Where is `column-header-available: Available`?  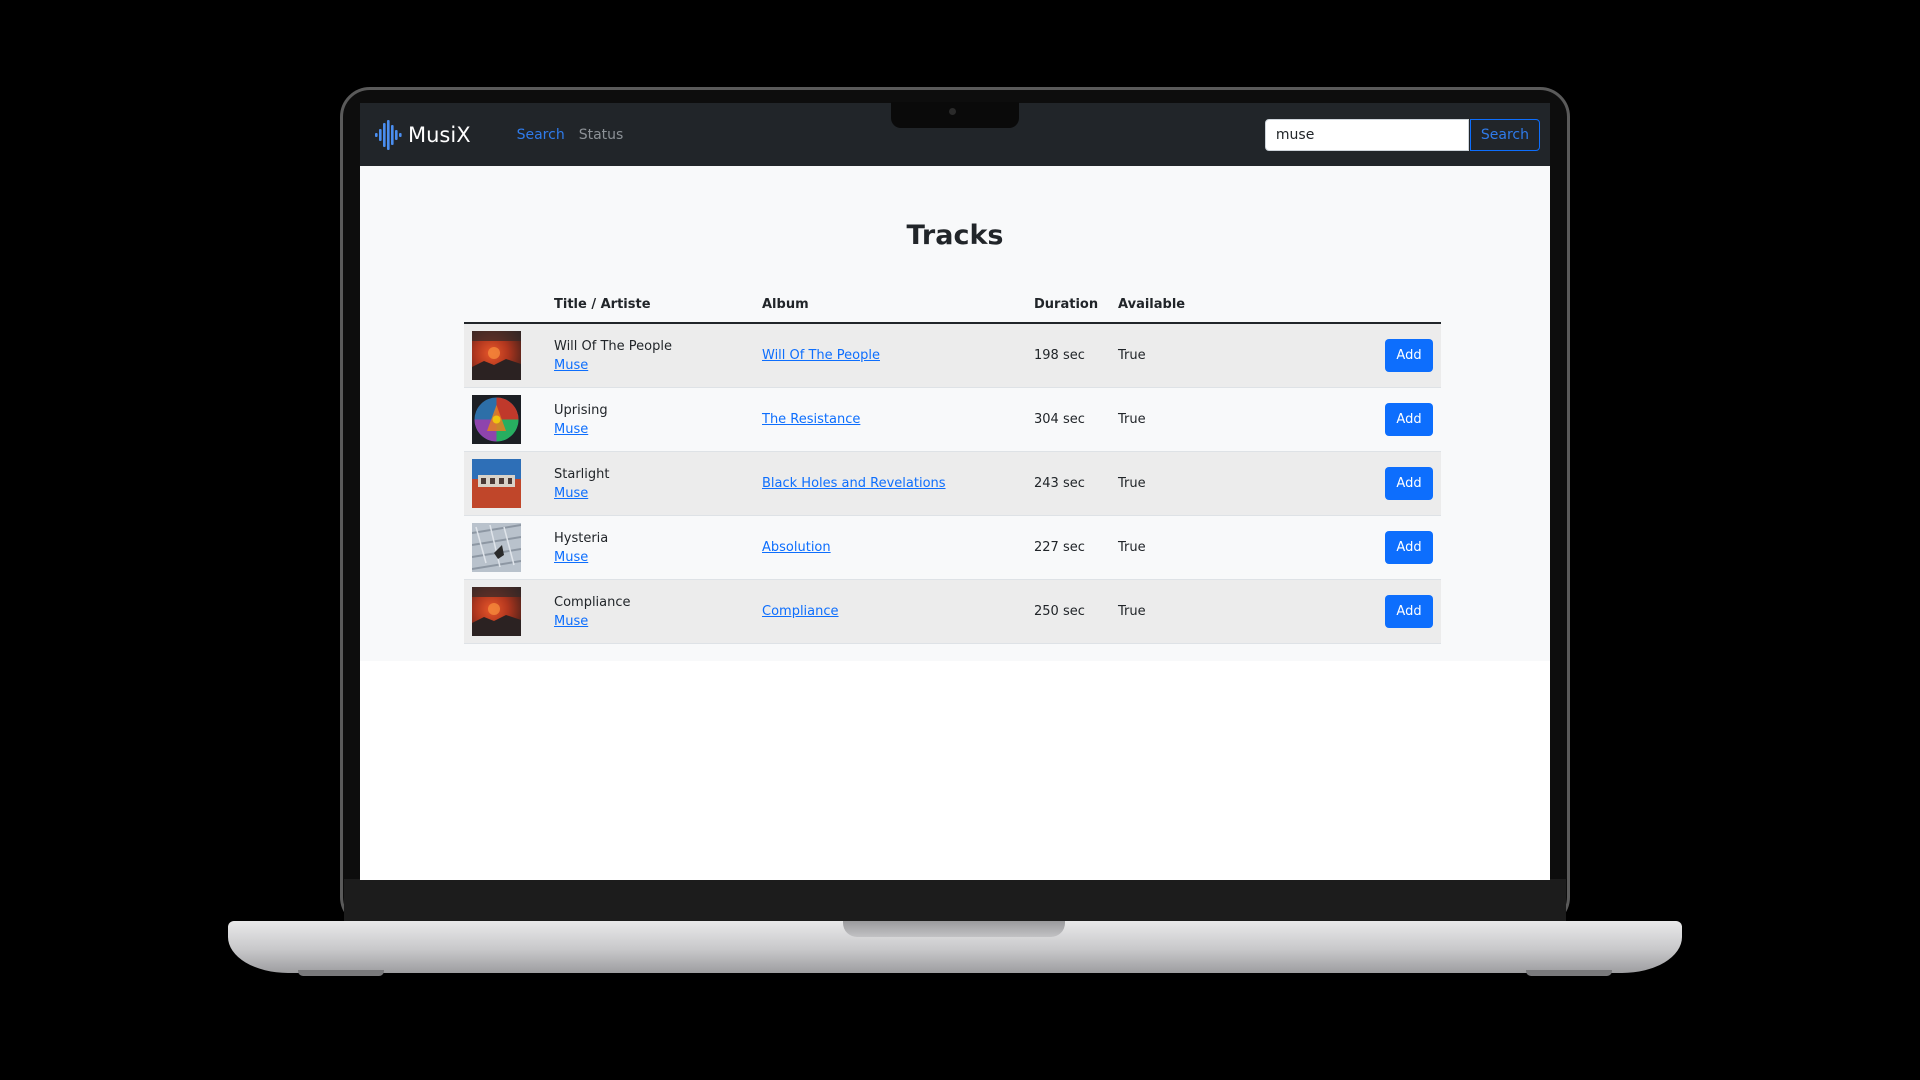 column-header-available: Available is located at coordinates (1166, 305).